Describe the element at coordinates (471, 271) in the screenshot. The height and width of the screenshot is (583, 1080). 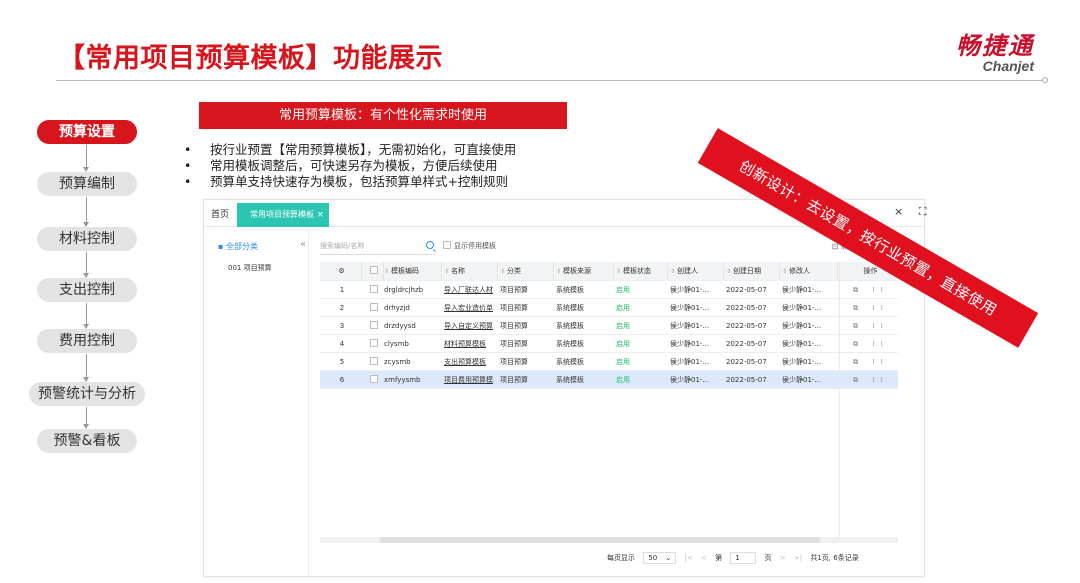
I see `column-header-name: ⇕ 名称` at that location.